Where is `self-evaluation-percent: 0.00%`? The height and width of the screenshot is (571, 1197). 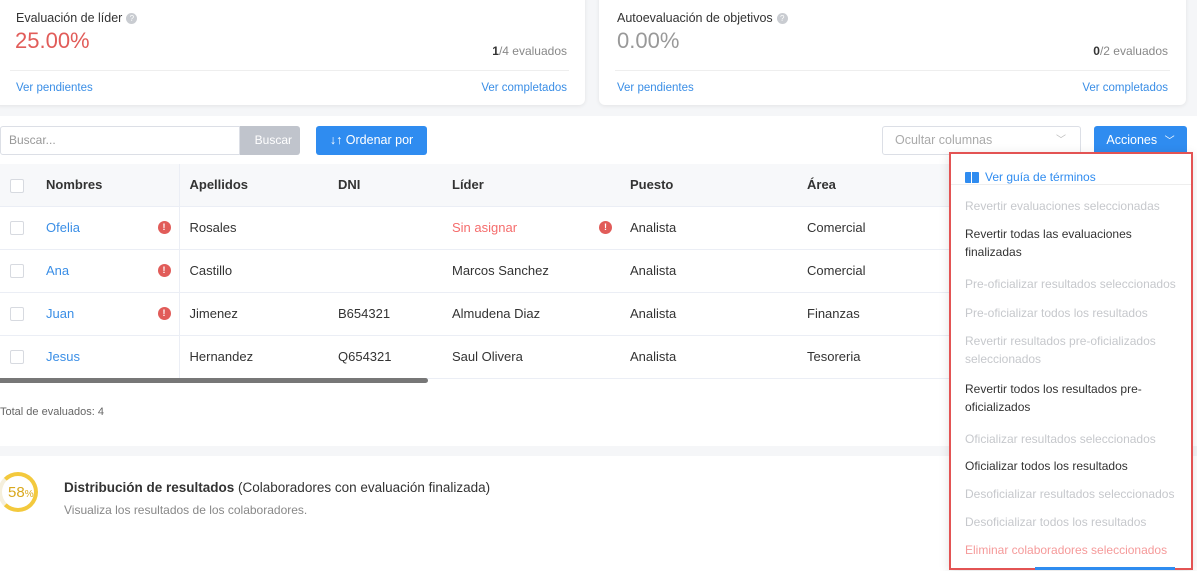
self-evaluation-percent: 0.00% is located at coordinates (648, 40).